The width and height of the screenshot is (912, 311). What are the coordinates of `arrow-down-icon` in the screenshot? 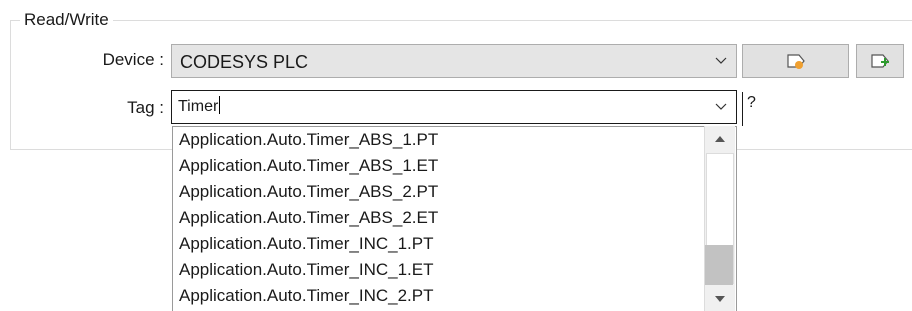 It's located at (720, 299).